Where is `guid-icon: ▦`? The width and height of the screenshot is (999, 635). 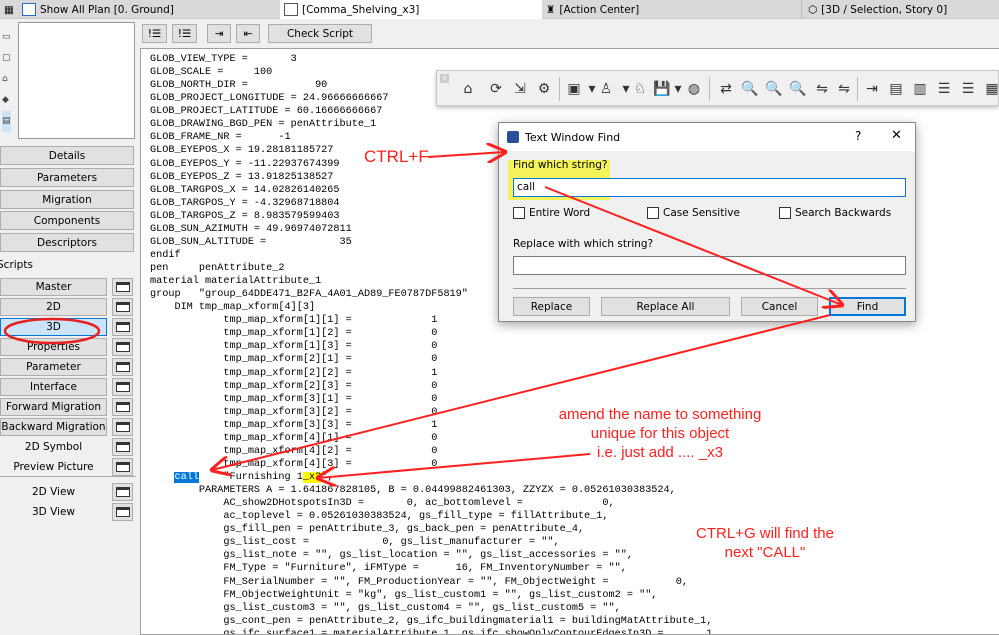 guid-icon: ▦ is located at coordinates (991, 89).